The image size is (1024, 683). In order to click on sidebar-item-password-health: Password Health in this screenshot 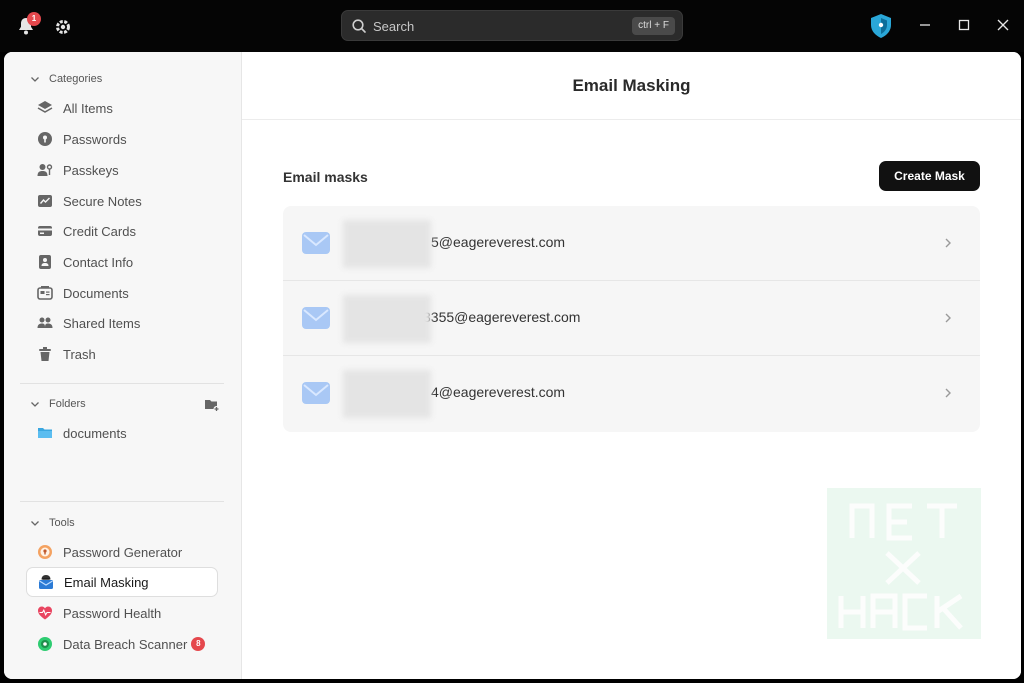, I will do `click(122, 613)`.